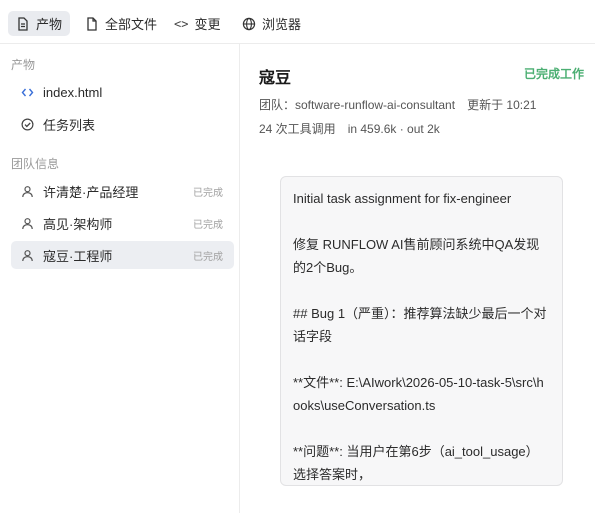 This screenshot has width=595, height=513. What do you see at coordinates (416, 463) in the screenshot?
I see `message-paragraph: **问题**: 当用户在第6步（ai_tool_usage）选择答案时，` at bounding box center [416, 463].